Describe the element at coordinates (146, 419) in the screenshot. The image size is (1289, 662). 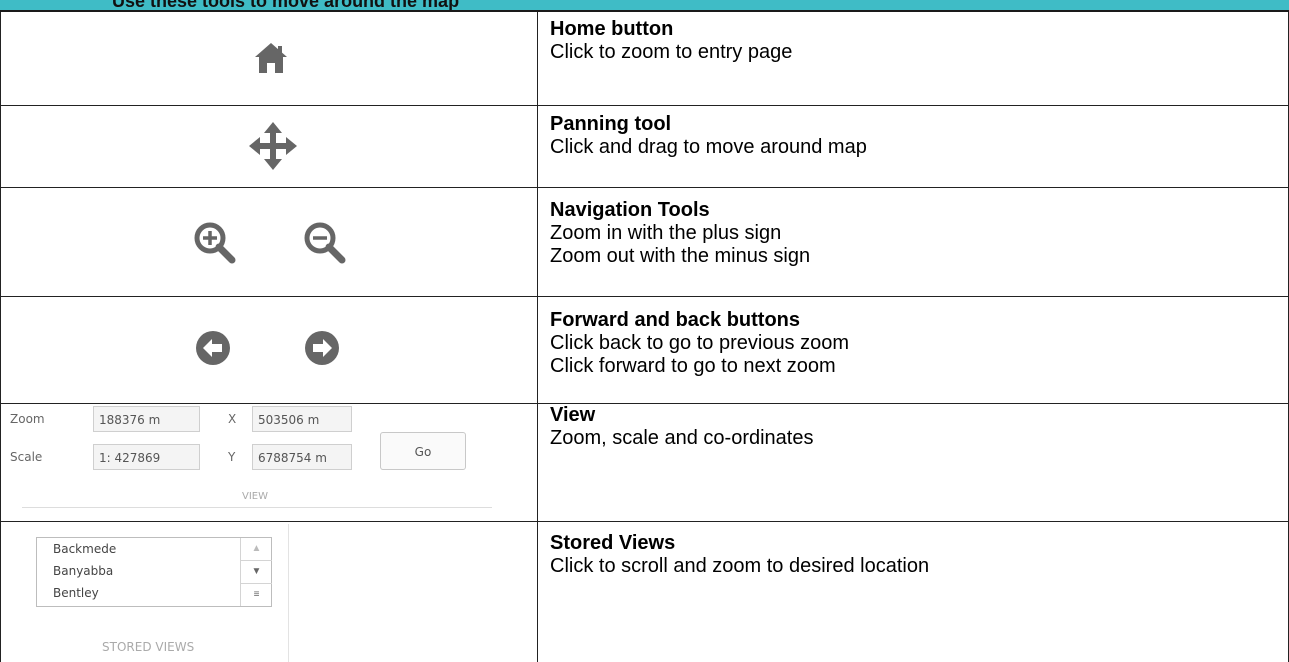
I see `zoom-field: 188376 m` at that location.